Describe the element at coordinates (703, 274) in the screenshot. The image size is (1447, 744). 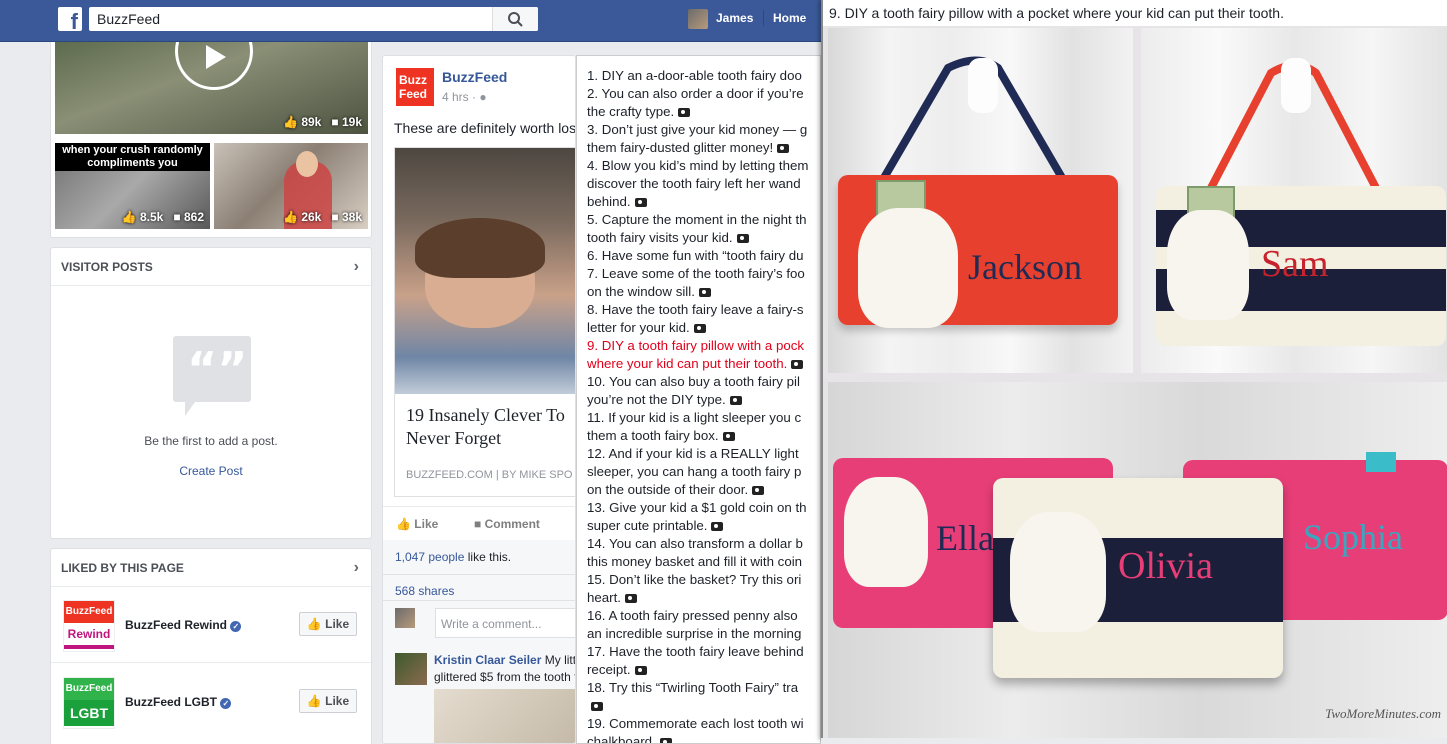
I see `list-item: 7. Leave some of the tooth fairy’s foo` at that location.